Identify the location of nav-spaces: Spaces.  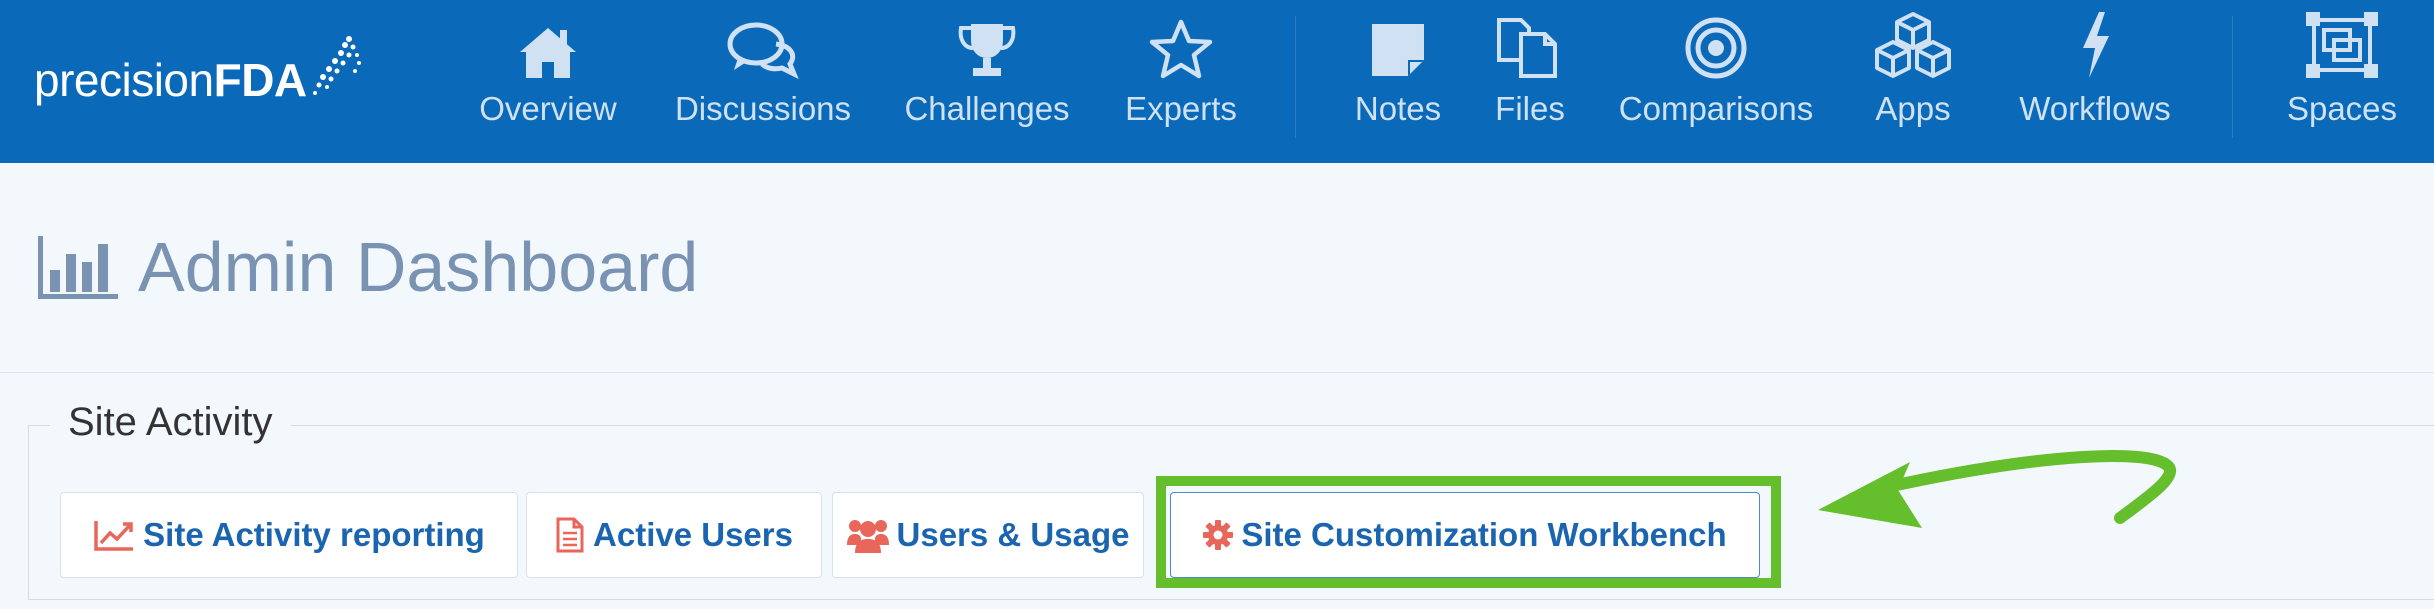
(2342, 81).